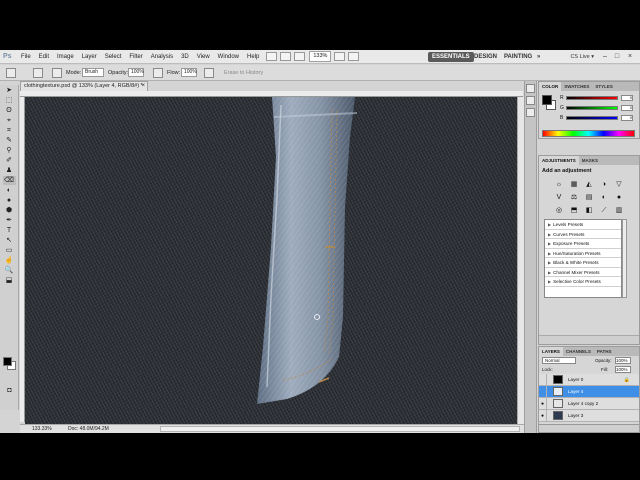 The width and height of the screenshot is (640, 480). I want to click on exposure-icon: ◑, so click(604, 184).